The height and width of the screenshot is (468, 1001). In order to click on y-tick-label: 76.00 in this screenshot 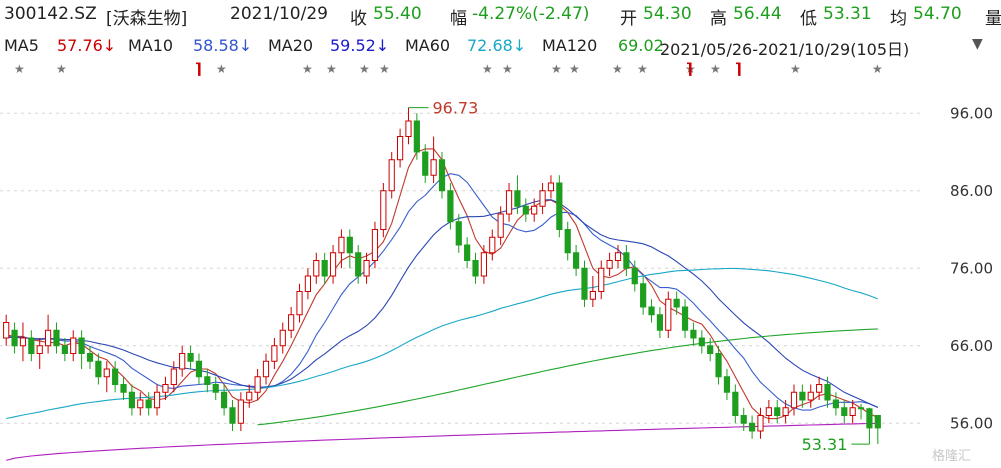, I will do `click(971, 268)`.